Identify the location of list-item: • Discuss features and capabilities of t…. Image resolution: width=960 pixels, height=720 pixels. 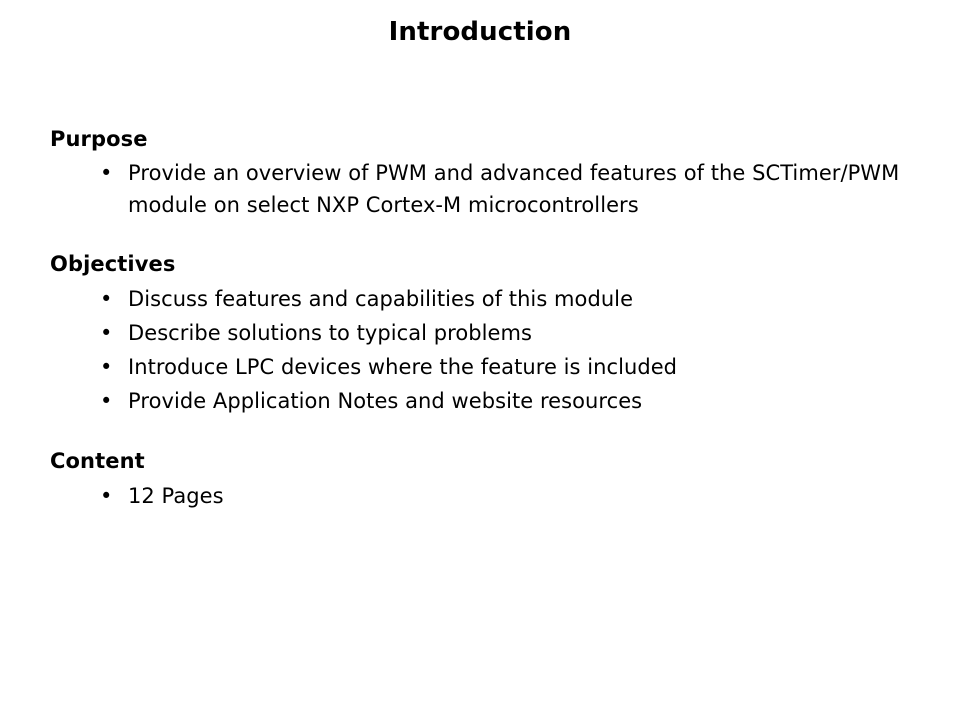
(495, 299).